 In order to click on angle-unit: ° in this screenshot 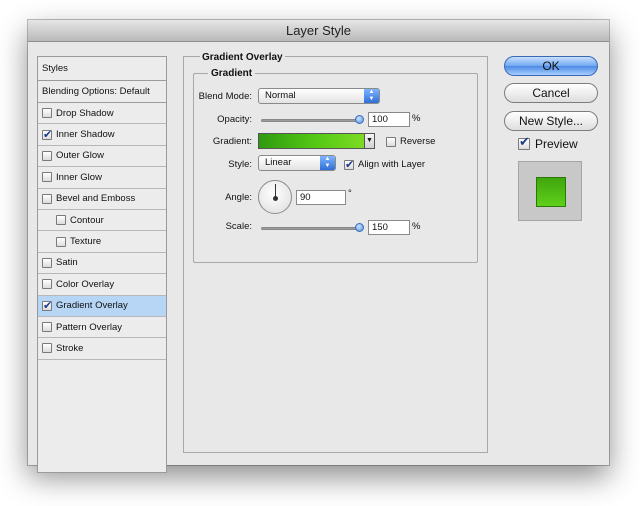, I will do `click(350, 193)`.